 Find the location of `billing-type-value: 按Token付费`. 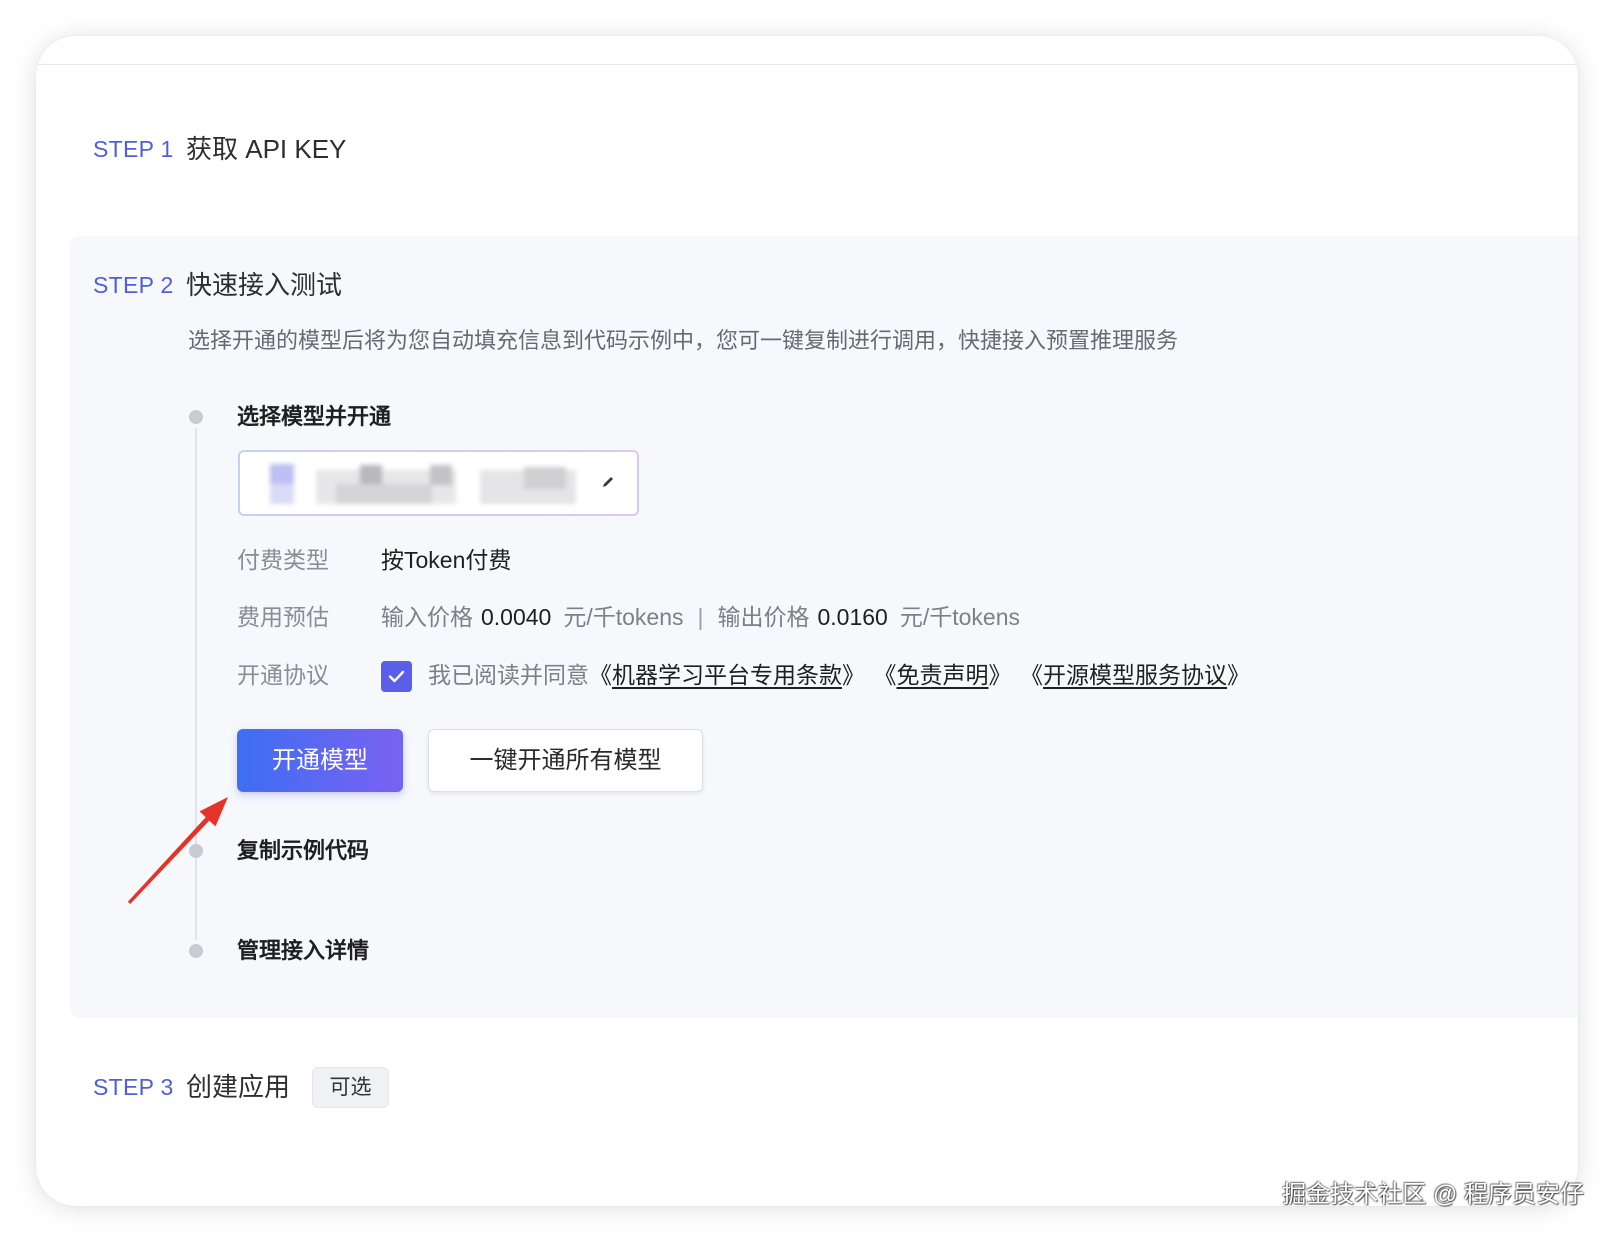

billing-type-value: 按Token付费 is located at coordinates (446, 560).